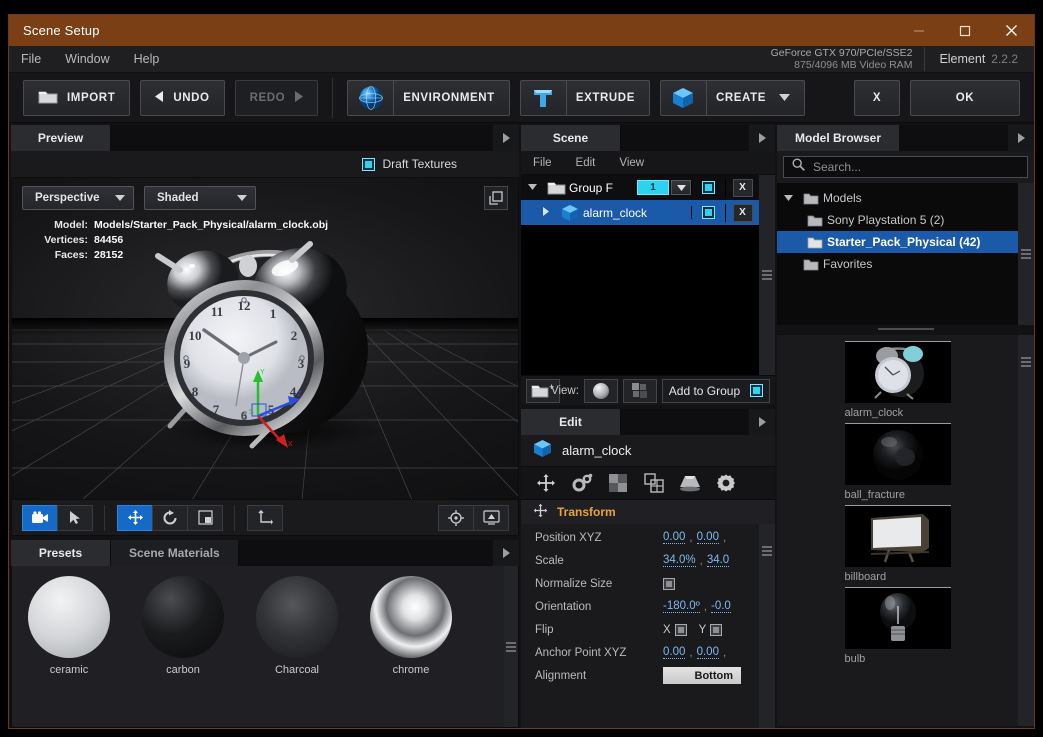 Image resolution: width=1043 pixels, height=737 pixels. What do you see at coordinates (40, 517) in the screenshot?
I see `camera-tool-button` at bounding box center [40, 517].